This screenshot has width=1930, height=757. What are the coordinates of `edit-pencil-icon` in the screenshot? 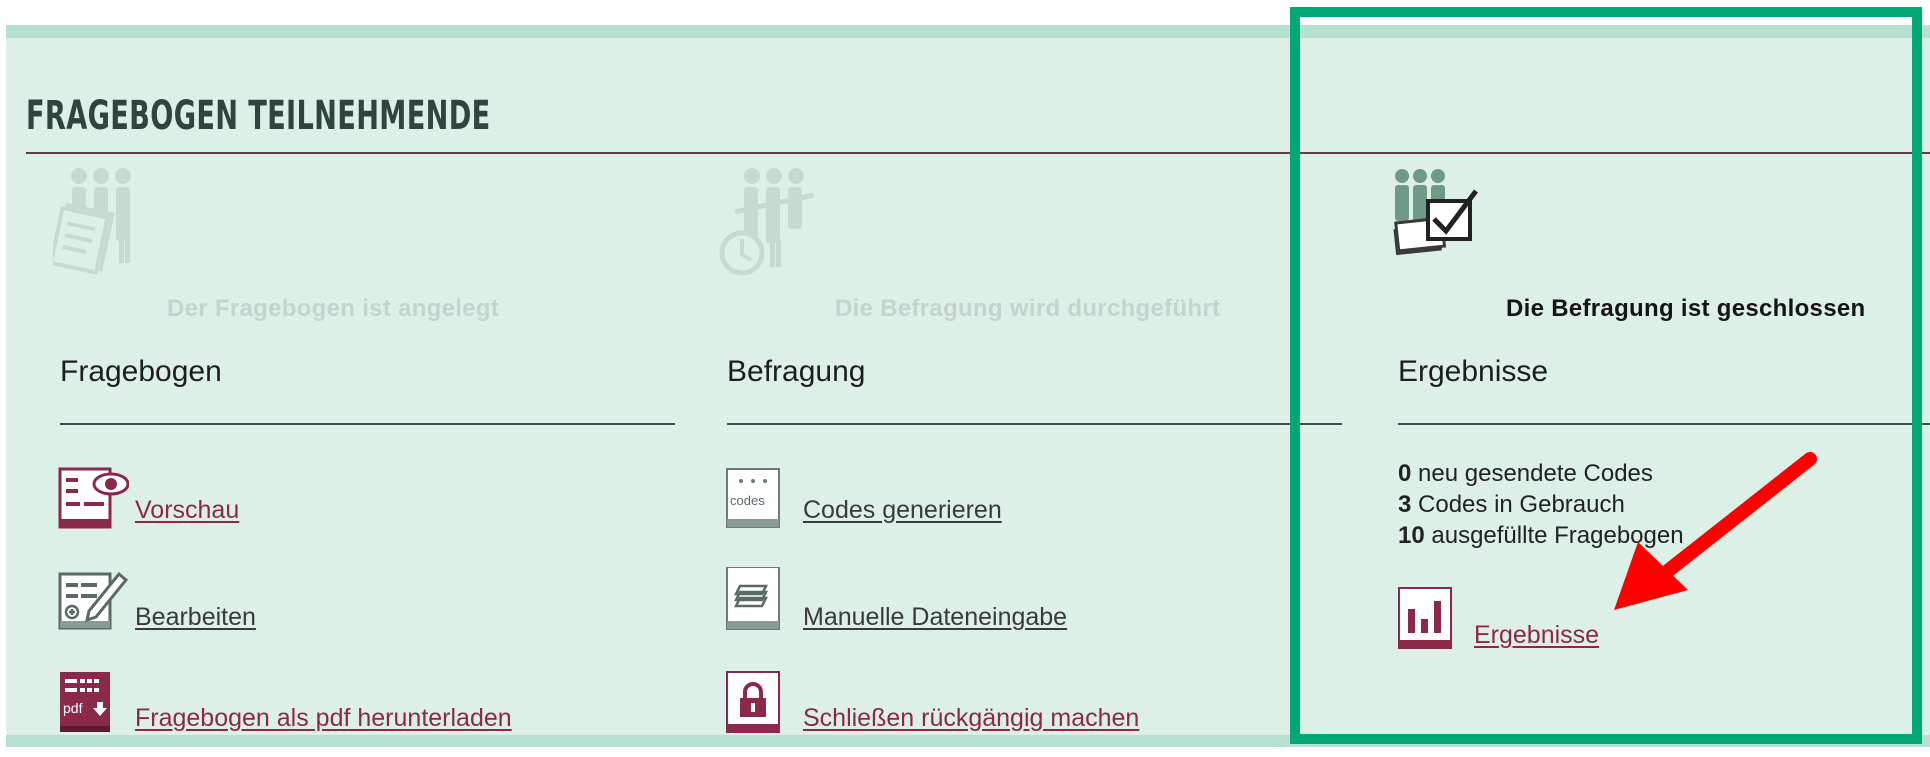 It's located at (93, 600).